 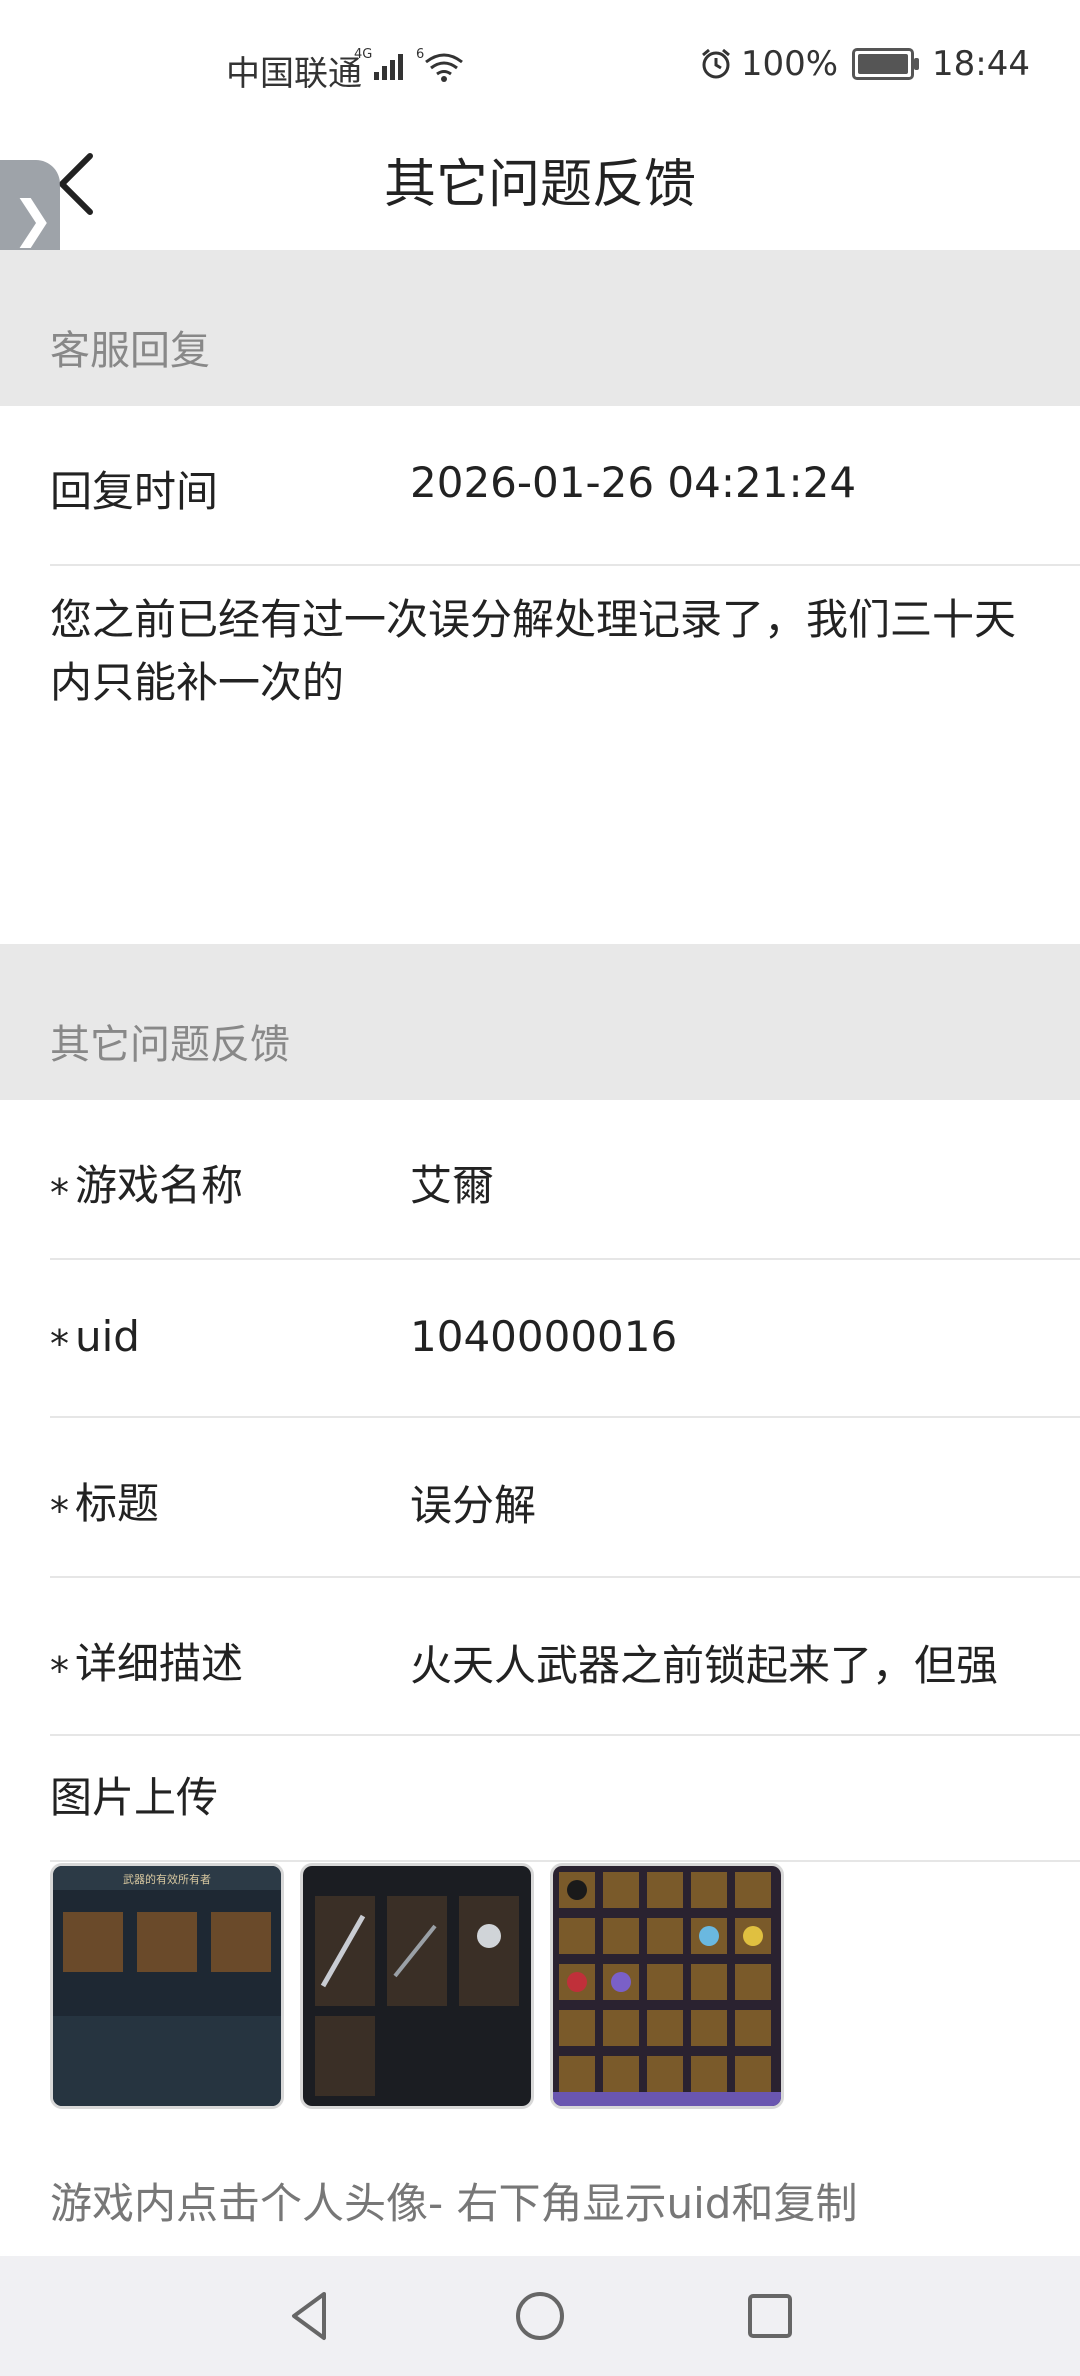 I want to click on battery-percent: 100%, so click(x=789, y=64).